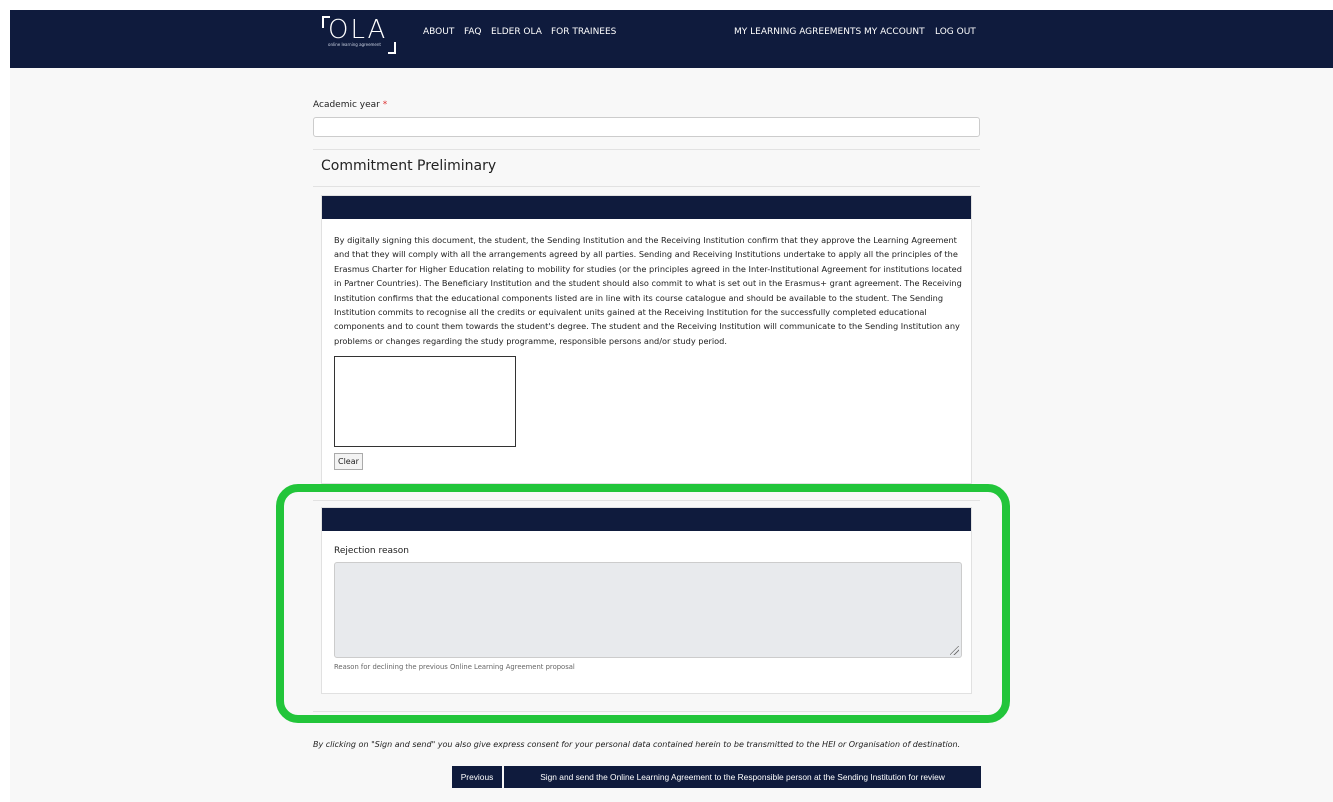 The image size is (1333, 802). Describe the element at coordinates (385, 105) in the screenshot. I see `required-marker: *` at that location.